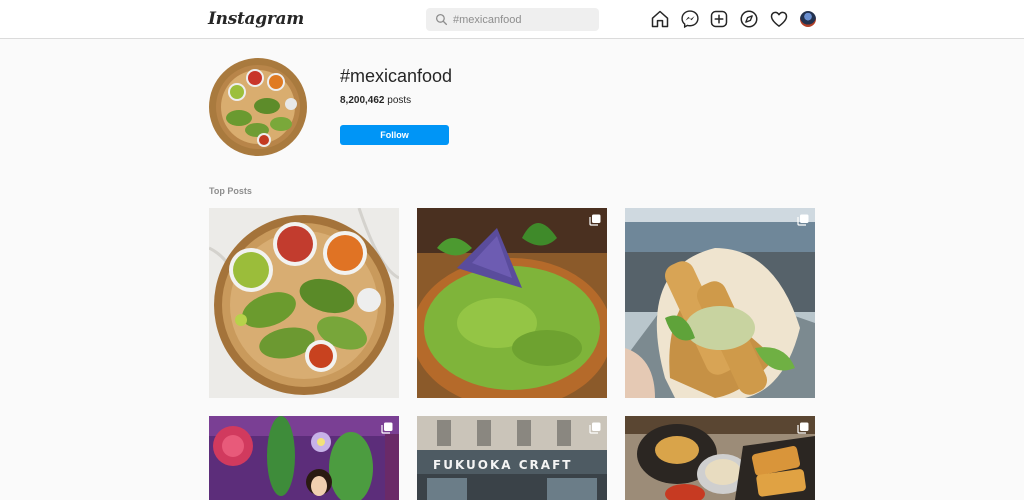 This screenshot has height=500, width=1024. What do you see at coordinates (258, 107) in the screenshot?
I see `hashtag-avatar` at bounding box center [258, 107].